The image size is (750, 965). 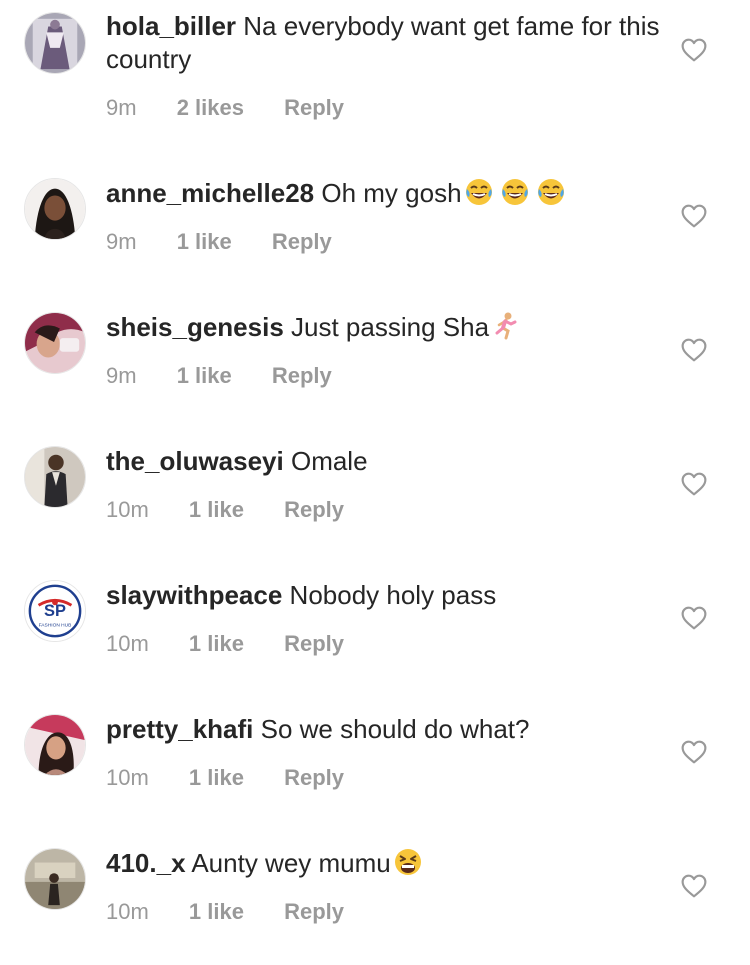 I want to click on comment-likes: 2 likes, so click(x=210, y=108).